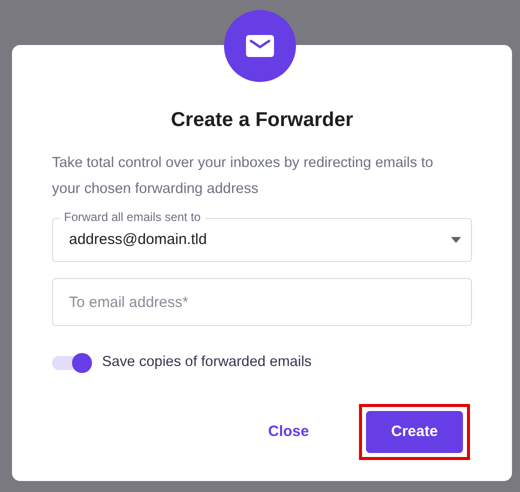  Describe the element at coordinates (207, 362) in the screenshot. I see `save-copies-label: Save copies of forwarded emails` at that location.